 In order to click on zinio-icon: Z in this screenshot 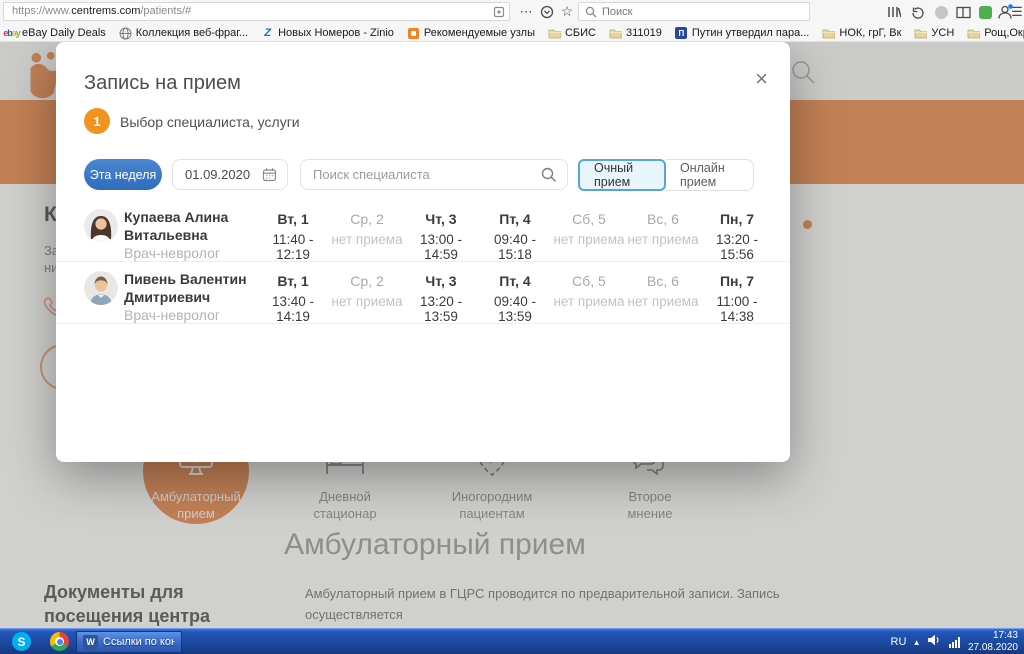, I will do `click(267, 33)`.